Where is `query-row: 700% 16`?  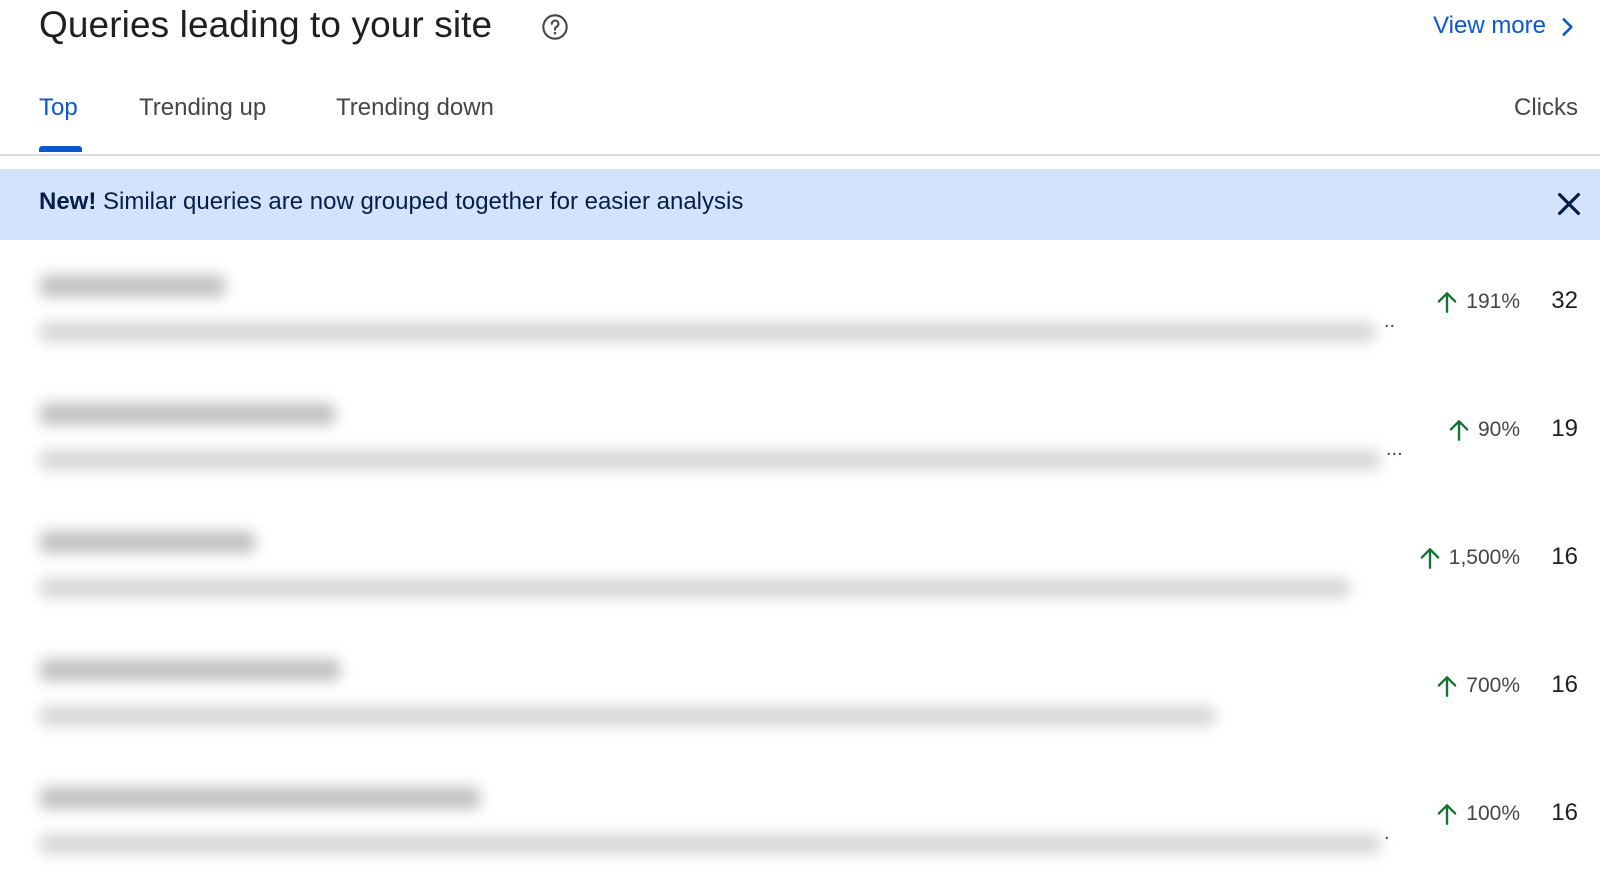 query-row: 700% 16 is located at coordinates (800, 688).